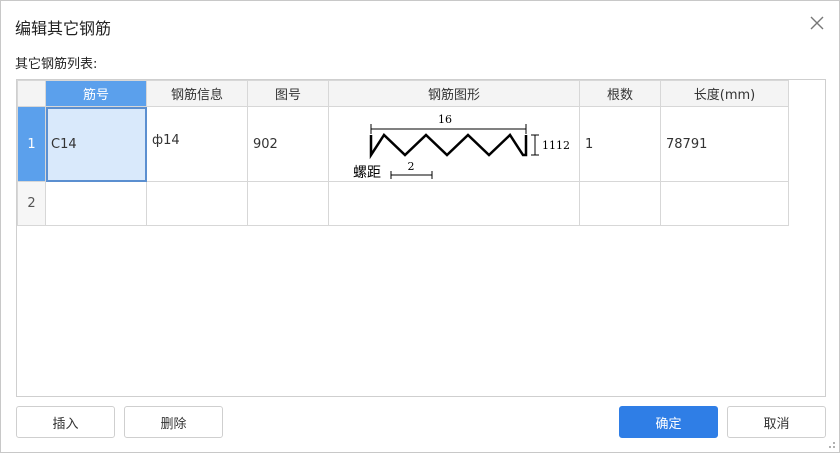 The width and height of the screenshot is (840, 453). What do you see at coordinates (96, 93) in the screenshot?
I see `column-header-bar-no: 筋号` at bounding box center [96, 93].